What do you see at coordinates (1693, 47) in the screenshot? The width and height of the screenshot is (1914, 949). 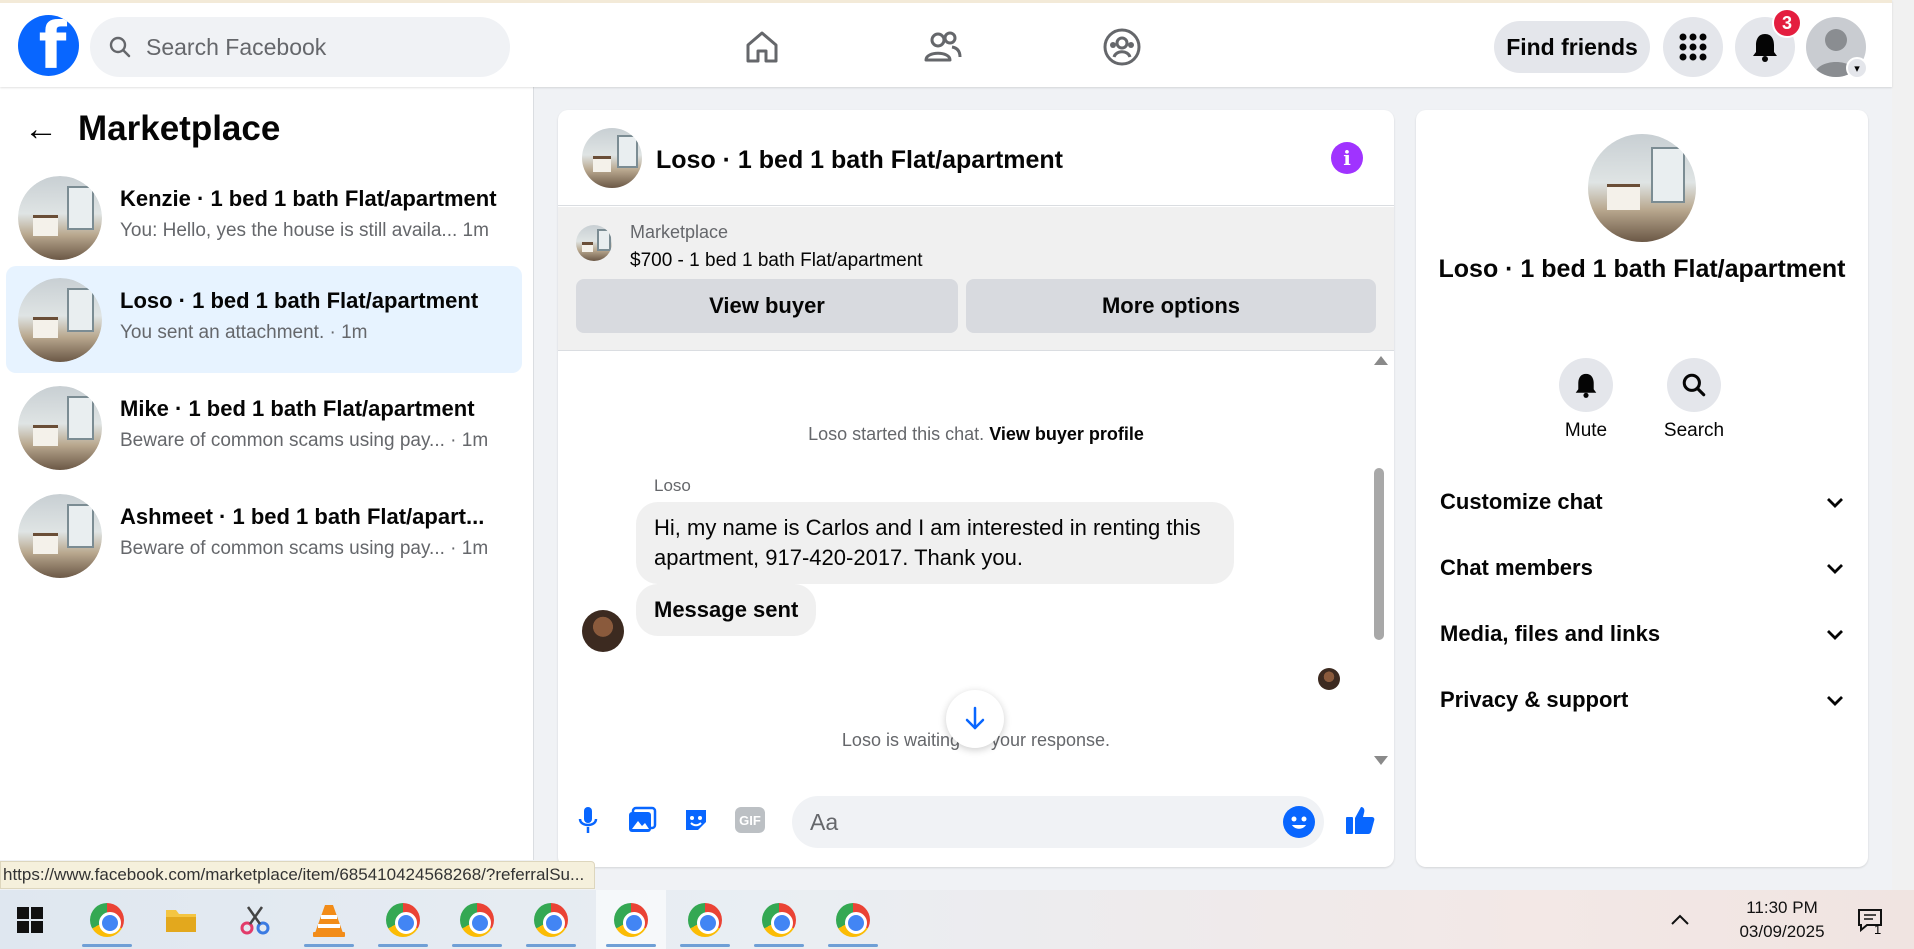 I see `menu-grid-button` at bounding box center [1693, 47].